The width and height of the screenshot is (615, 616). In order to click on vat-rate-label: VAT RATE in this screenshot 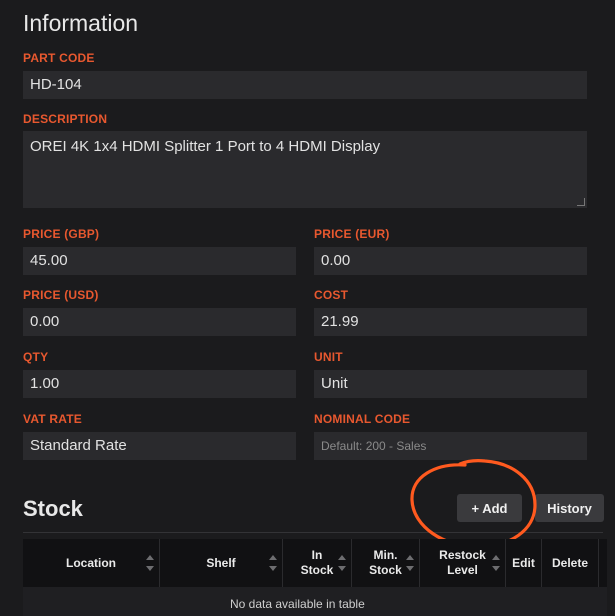, I will do `click(52, 419)`.